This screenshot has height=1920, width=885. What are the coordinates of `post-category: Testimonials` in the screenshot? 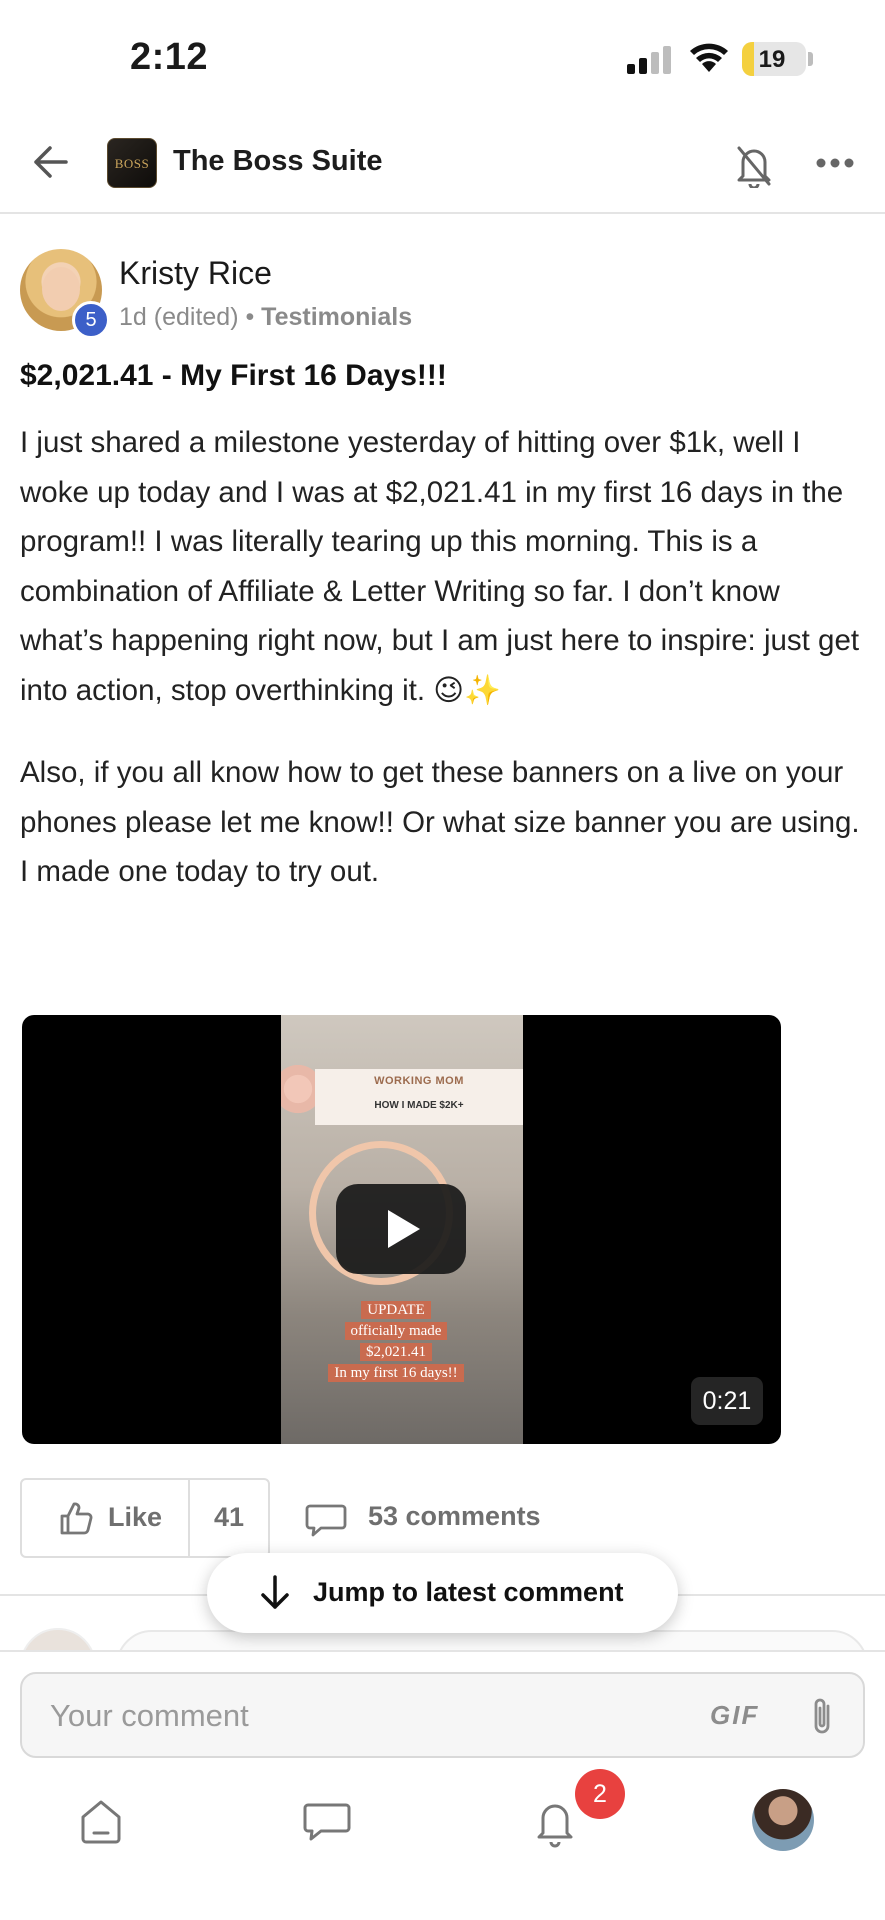 It's located at (336, 317).